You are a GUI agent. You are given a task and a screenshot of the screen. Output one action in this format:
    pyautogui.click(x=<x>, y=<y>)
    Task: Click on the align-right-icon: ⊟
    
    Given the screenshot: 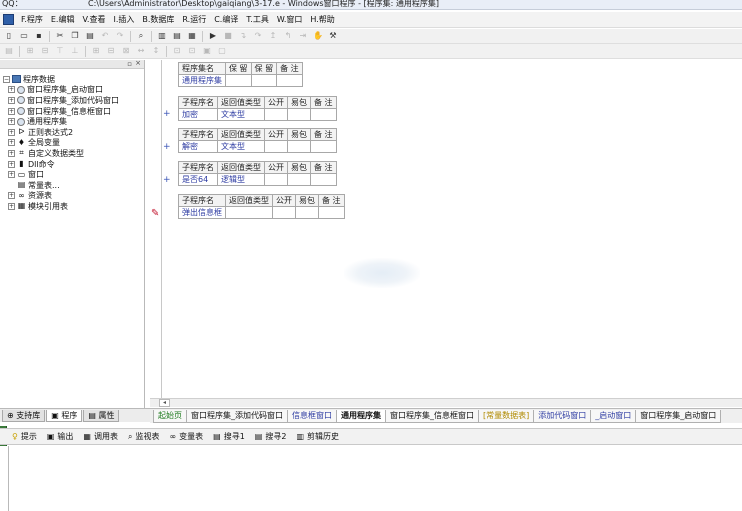 What is the action you would take?
    pyautogui.click(x=45, y=51)
    